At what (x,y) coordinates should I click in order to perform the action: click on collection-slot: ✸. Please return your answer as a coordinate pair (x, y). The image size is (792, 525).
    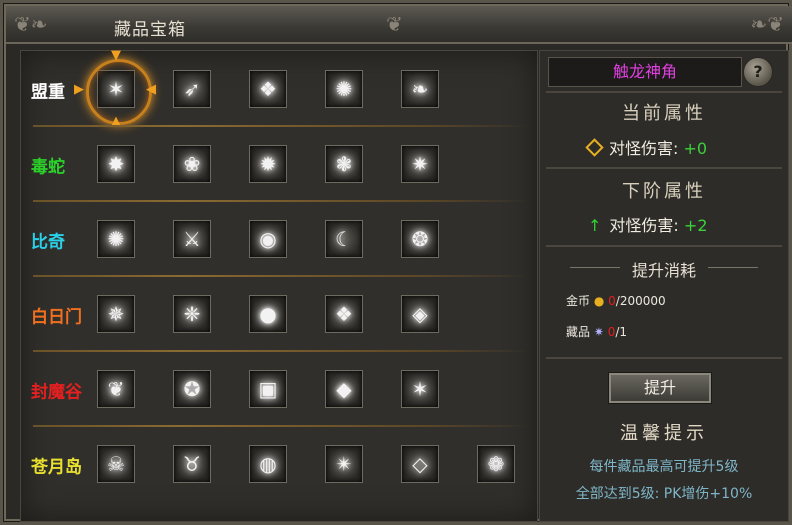
    Looking at the image, I should click on (116, 164).